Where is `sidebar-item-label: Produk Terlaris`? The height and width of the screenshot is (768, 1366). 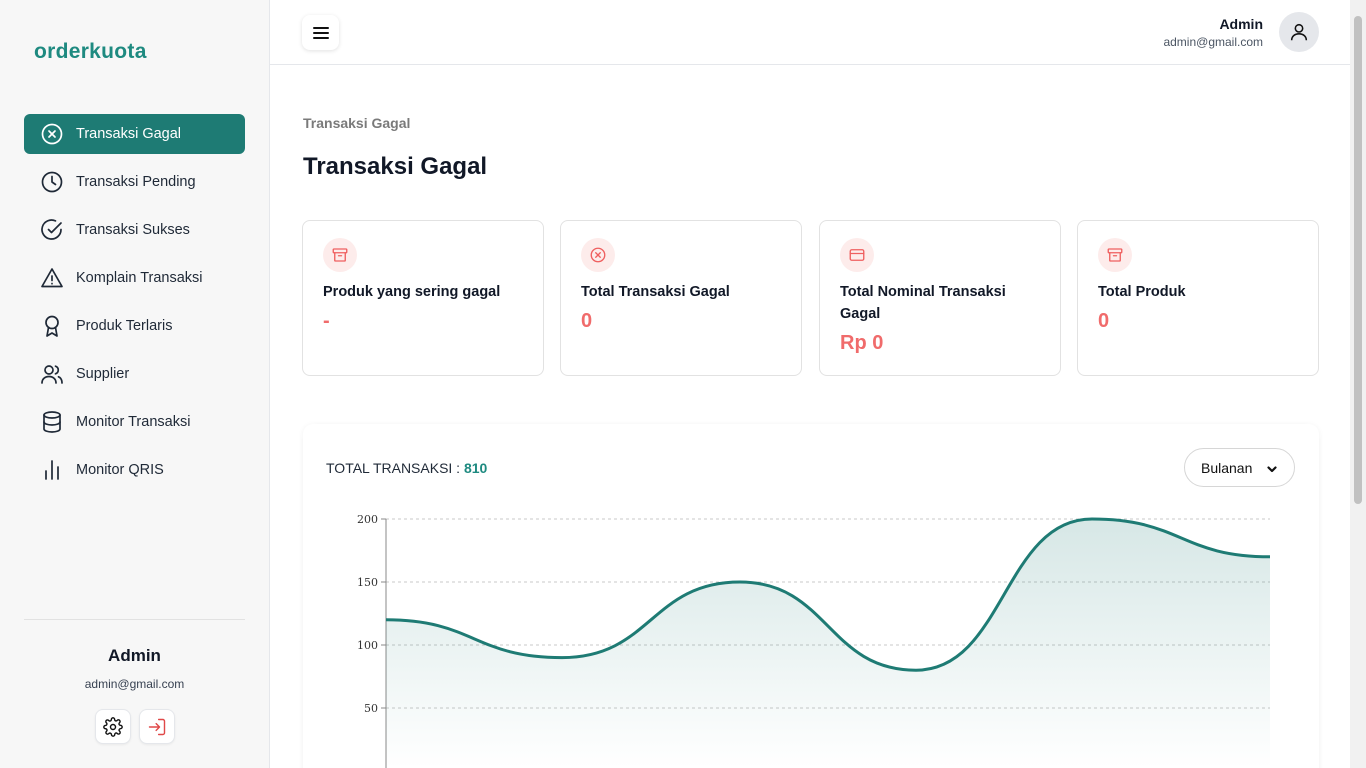 sidebar-item-label: Produk Terlaris is located at coordinates (124, 326).